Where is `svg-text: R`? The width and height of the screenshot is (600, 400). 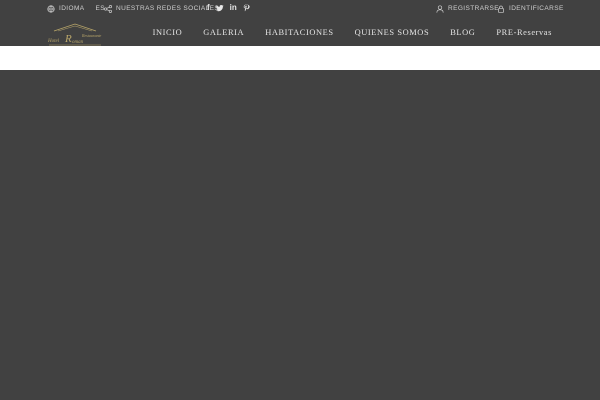 svg-text: R is located at coordinates (68, 39).